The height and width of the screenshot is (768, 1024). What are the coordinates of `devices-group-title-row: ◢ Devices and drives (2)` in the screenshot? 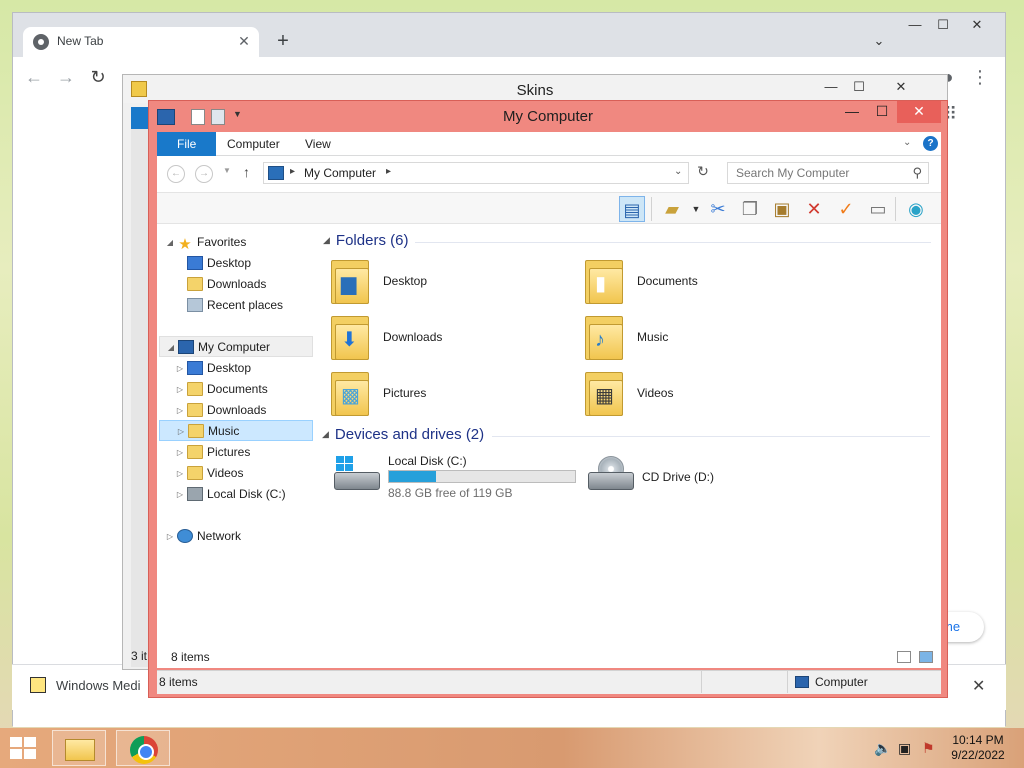 It's located at (403, 436).